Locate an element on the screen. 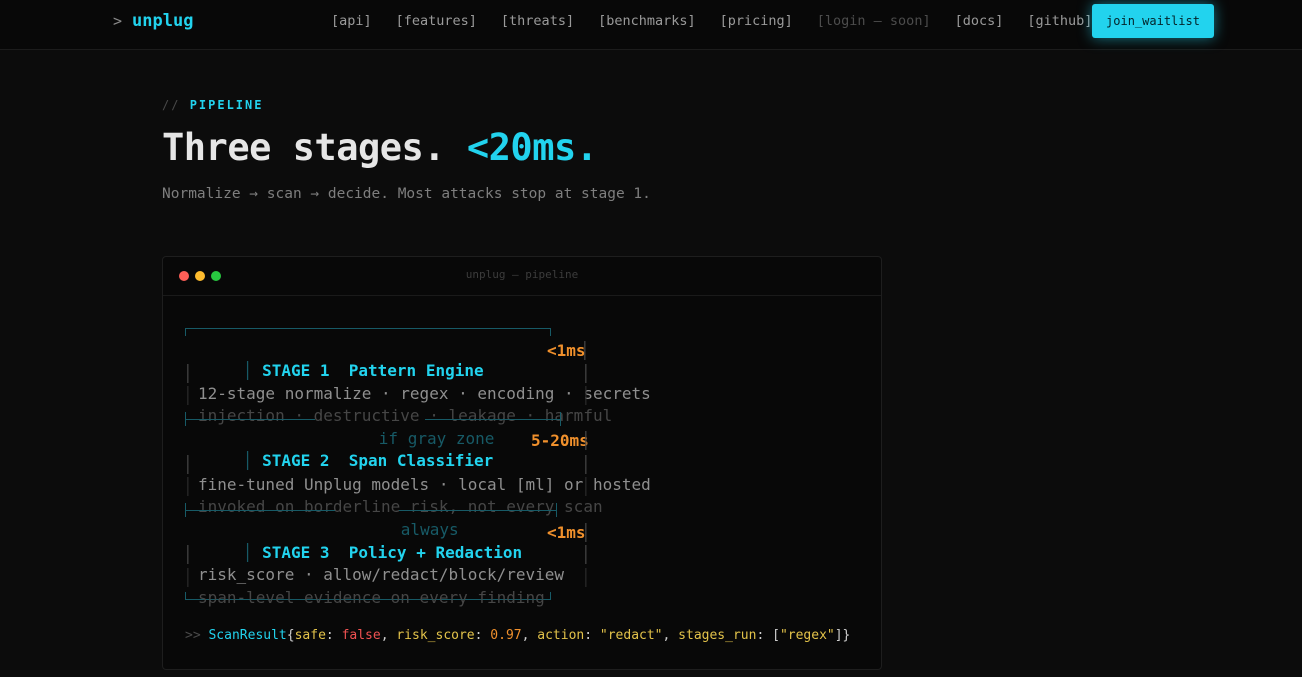  result-stages-value: "regex" is located at coordinates (807, 635).